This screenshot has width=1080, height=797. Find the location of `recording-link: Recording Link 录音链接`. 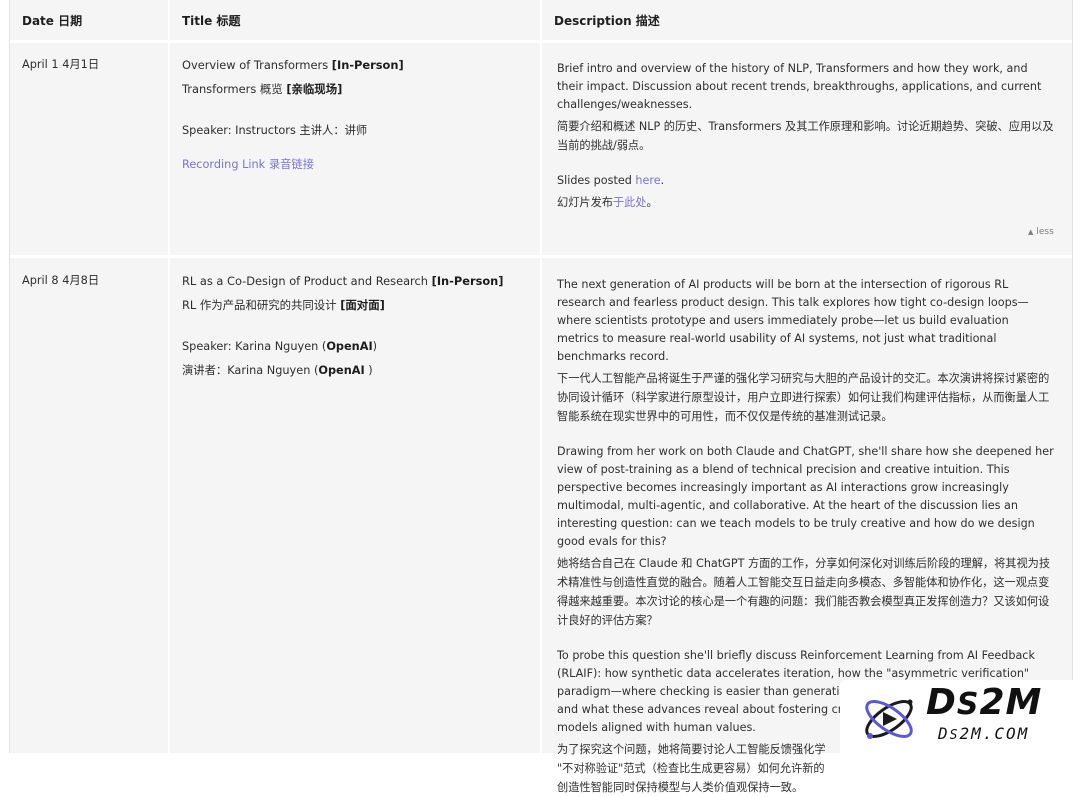

recording-link: Recording Link 录音链接 is located at coordinates (352, 165).